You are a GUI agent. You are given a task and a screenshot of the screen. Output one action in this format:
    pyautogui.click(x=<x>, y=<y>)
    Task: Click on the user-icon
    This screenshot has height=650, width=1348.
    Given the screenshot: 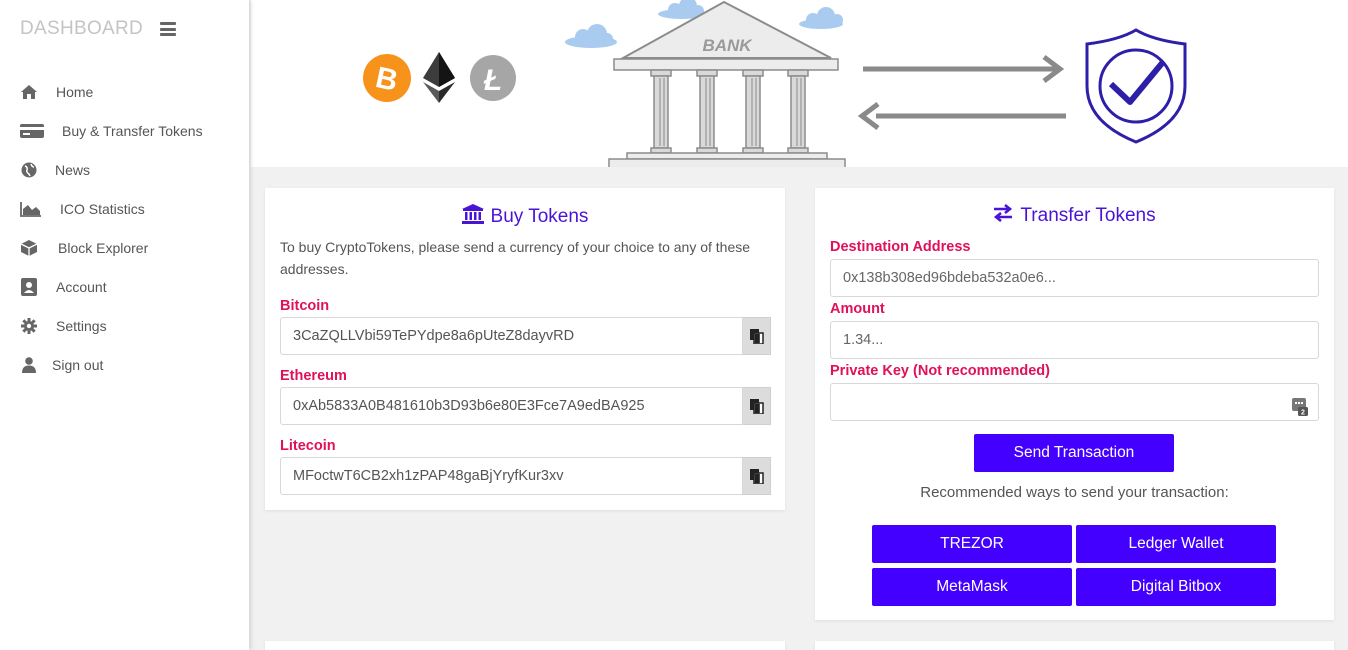 What is the action you would take?
    pyautogui.click(x=29, y=365)
    